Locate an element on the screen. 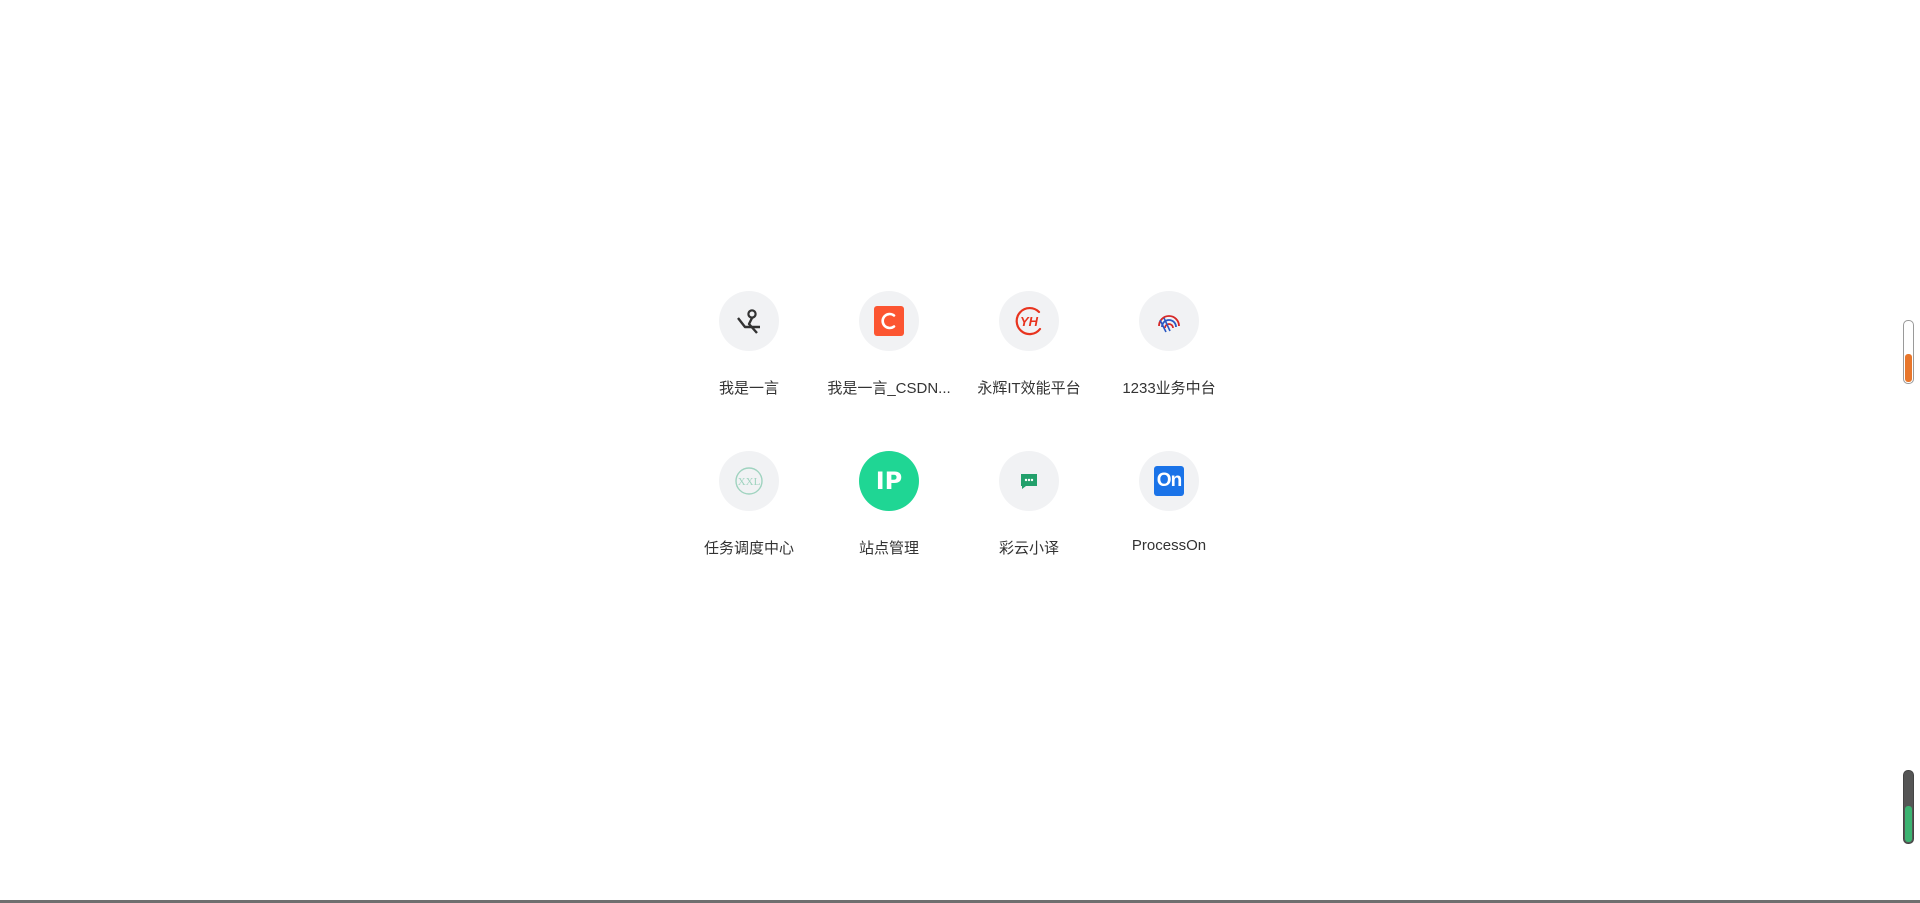 The height and width of the screenshot is (903, 1920). shortcut-label: 任务调度中心 is located at coordinates (748, 548).